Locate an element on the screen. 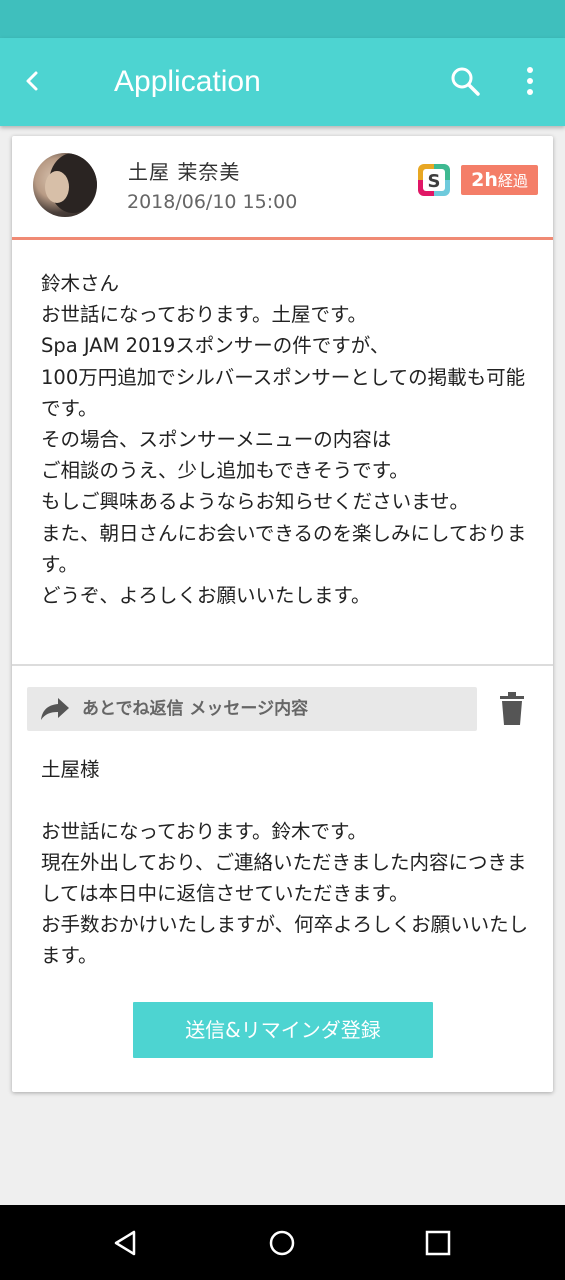 The height and width of the screenshot is (1280, 565). back-arrow-icon is located at coordinates (33, 81).